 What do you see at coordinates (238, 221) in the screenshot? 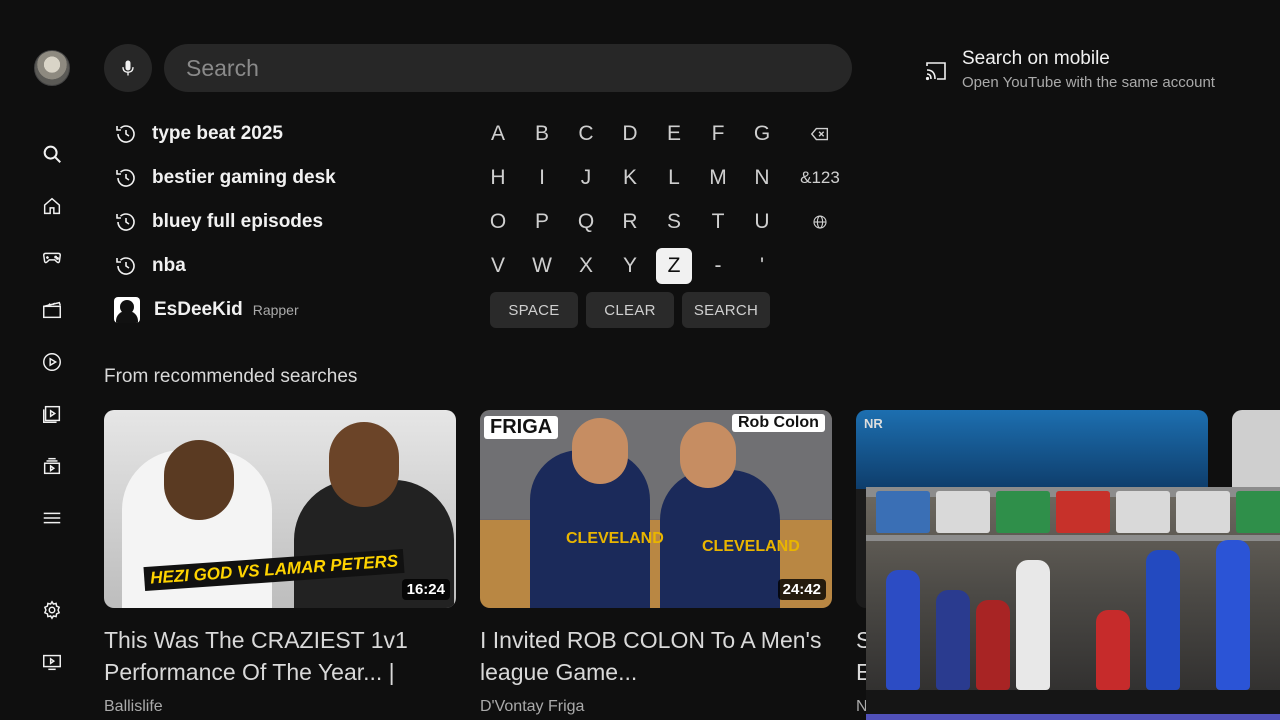
I see `suggestion-text: bluey full episodes` at bounding box center [238, 221].